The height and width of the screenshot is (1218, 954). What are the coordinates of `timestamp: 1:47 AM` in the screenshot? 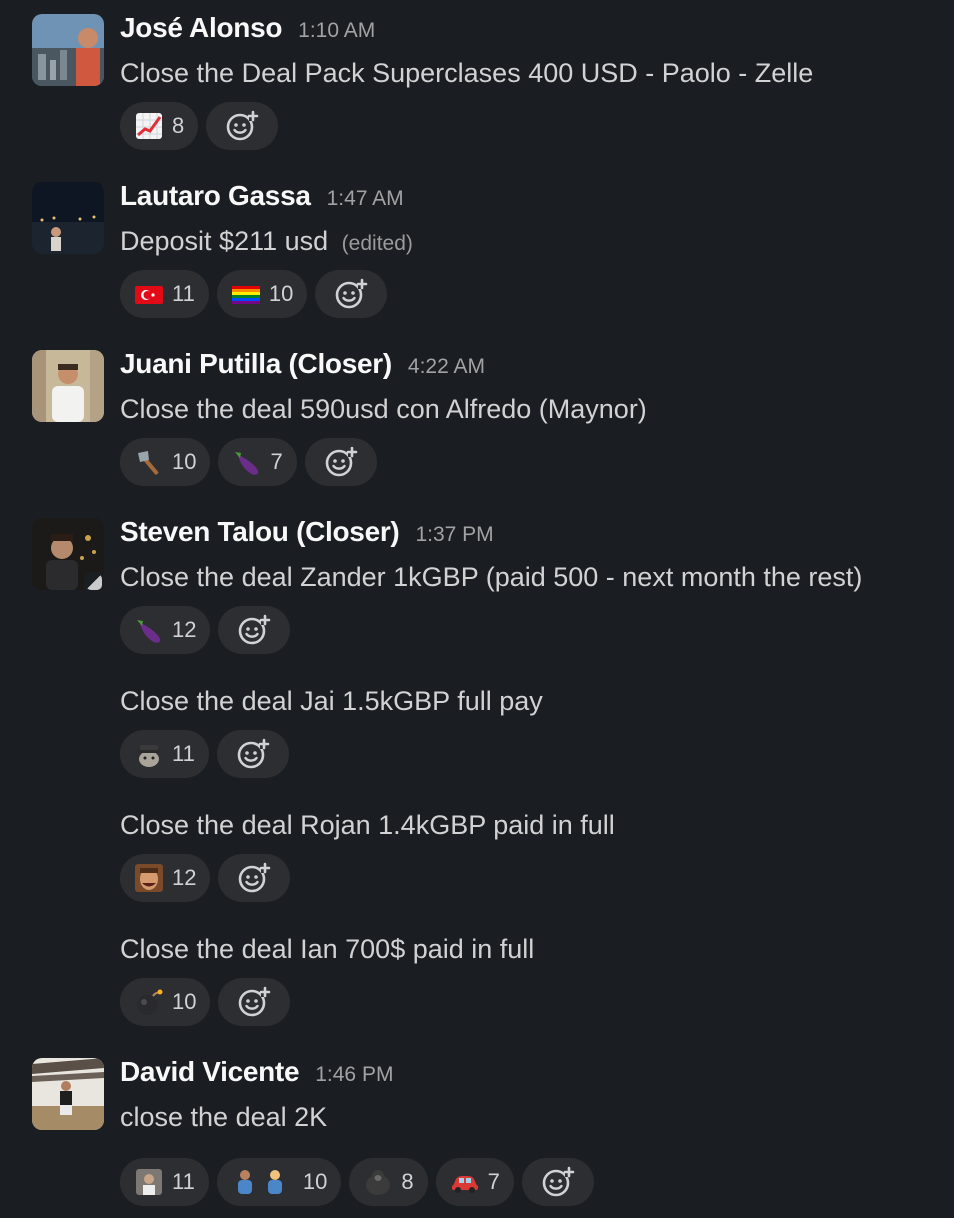 It's located at (365, 199).